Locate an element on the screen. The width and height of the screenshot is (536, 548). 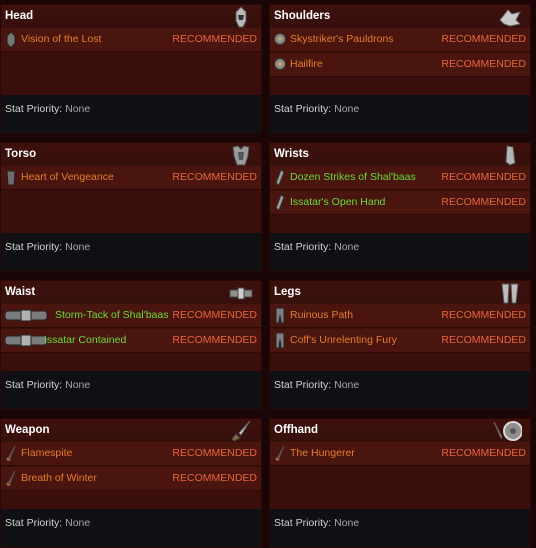
belt-icon is located at coordinates (241, 293).